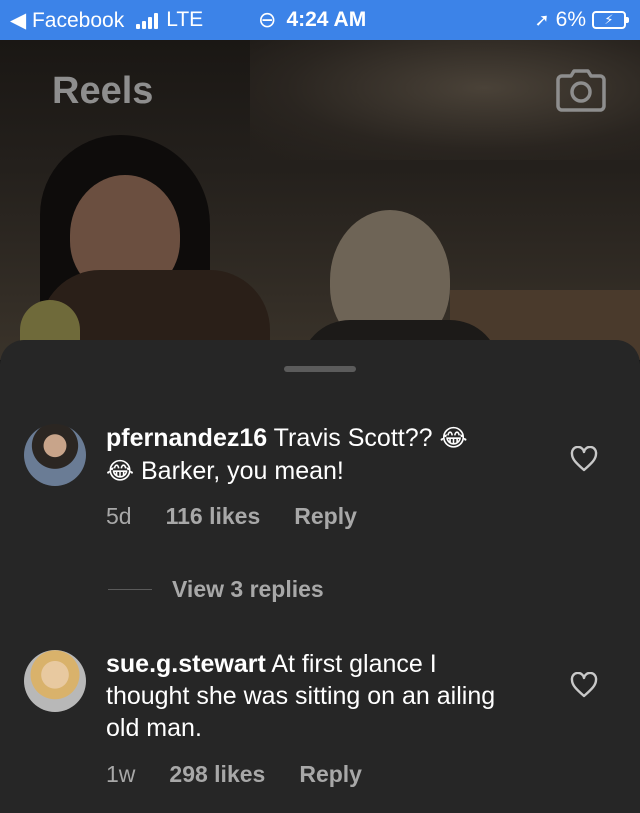 The image size is (640, 813). Describe the element at coordinates (103, 91) in the screenshot. I see `page-title: Reels` at that location.